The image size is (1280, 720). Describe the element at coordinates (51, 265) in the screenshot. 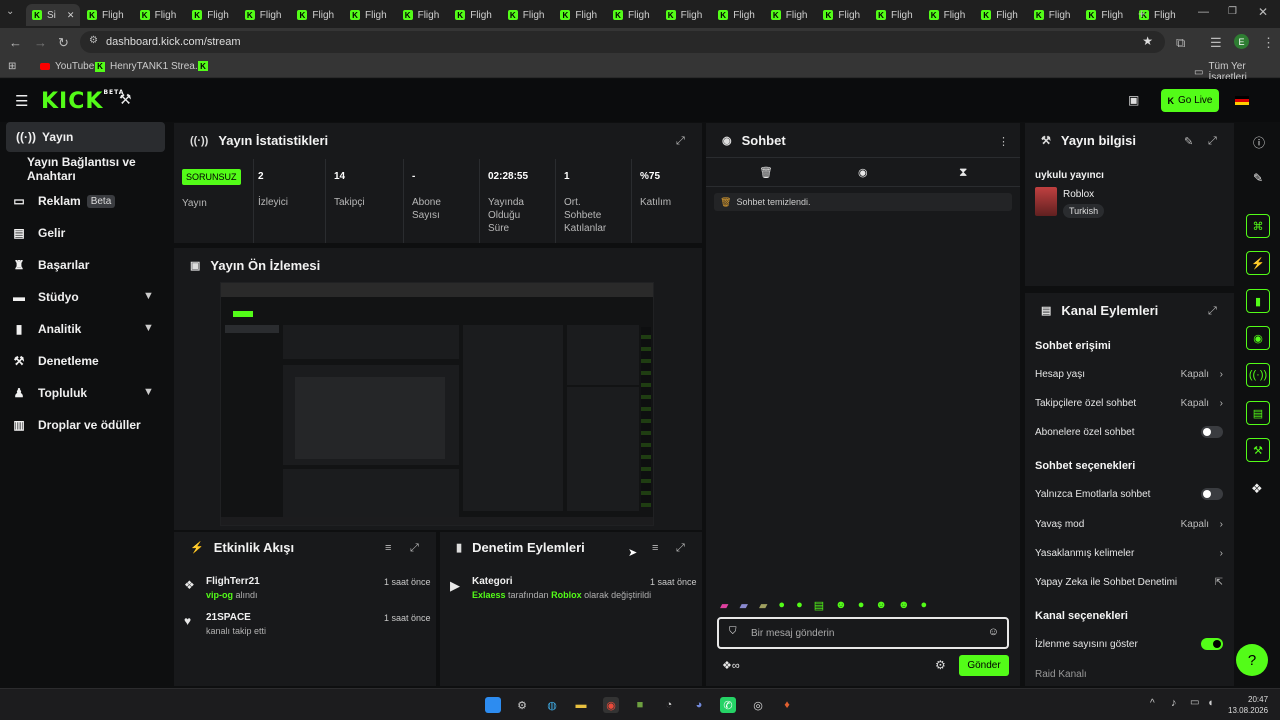

I see `sidebar-item-basarilar: ♜ Başarılar` at that location.